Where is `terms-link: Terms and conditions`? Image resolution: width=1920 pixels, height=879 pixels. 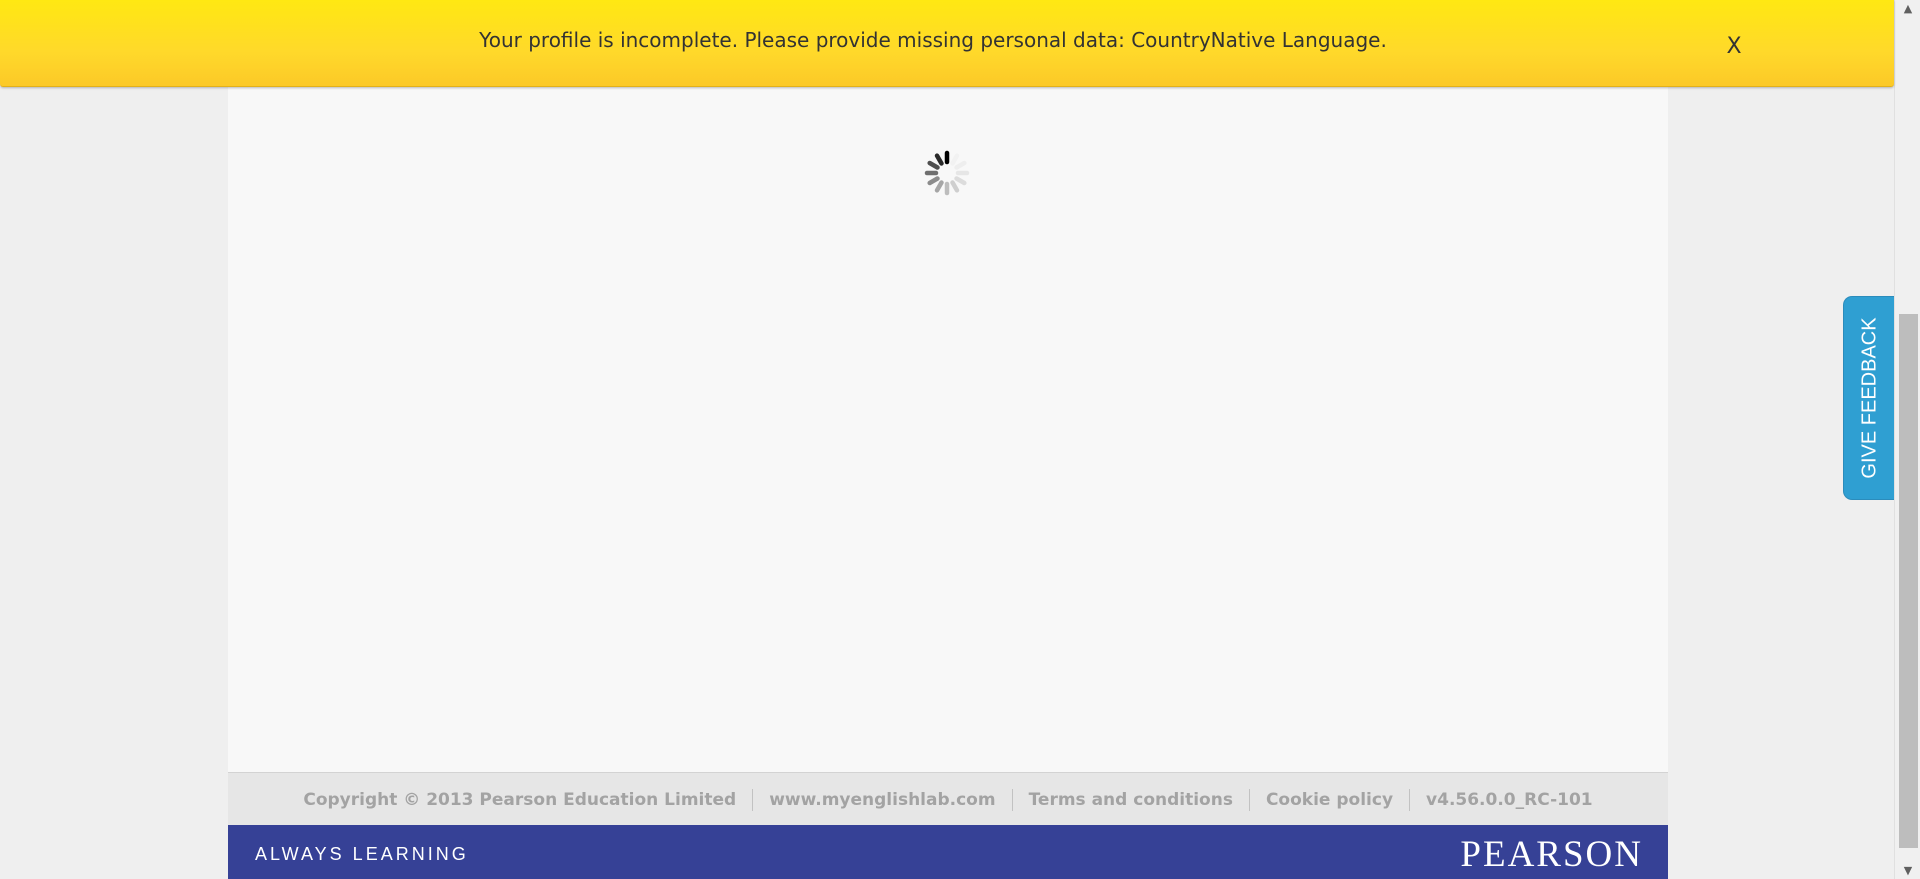 terms-link: Terms and conditions is located at coordinates (1131, 800).